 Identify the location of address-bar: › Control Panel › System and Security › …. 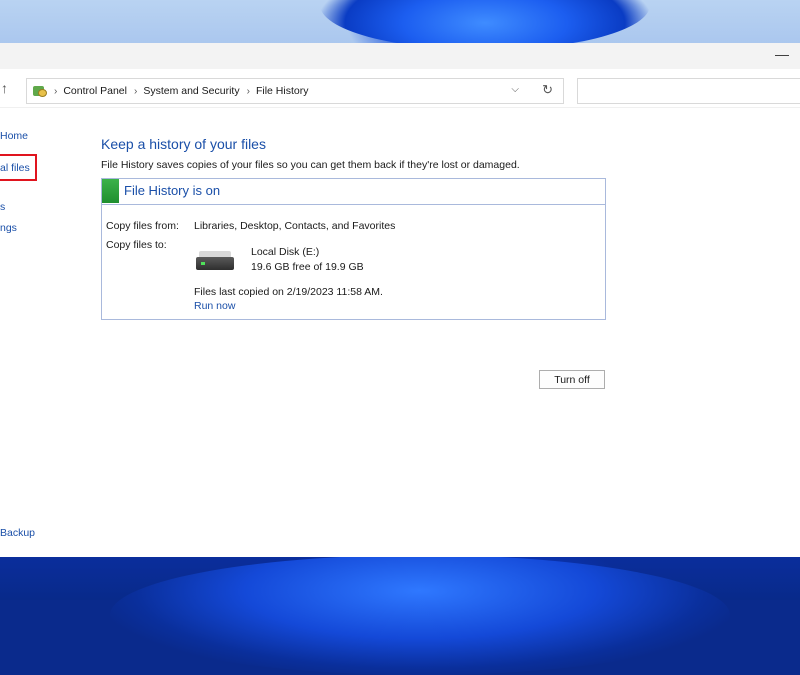
(295, 91).